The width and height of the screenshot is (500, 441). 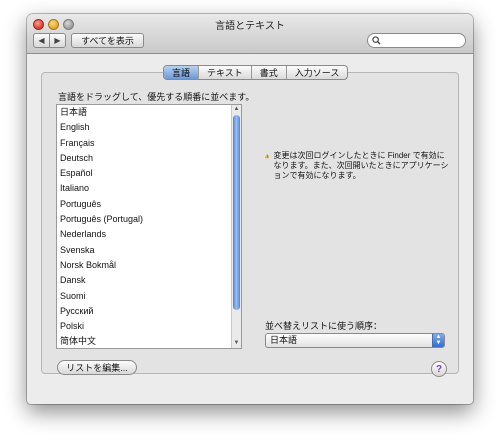 I want to click on language-list-item: 日本語, so click(x=149, y=112).